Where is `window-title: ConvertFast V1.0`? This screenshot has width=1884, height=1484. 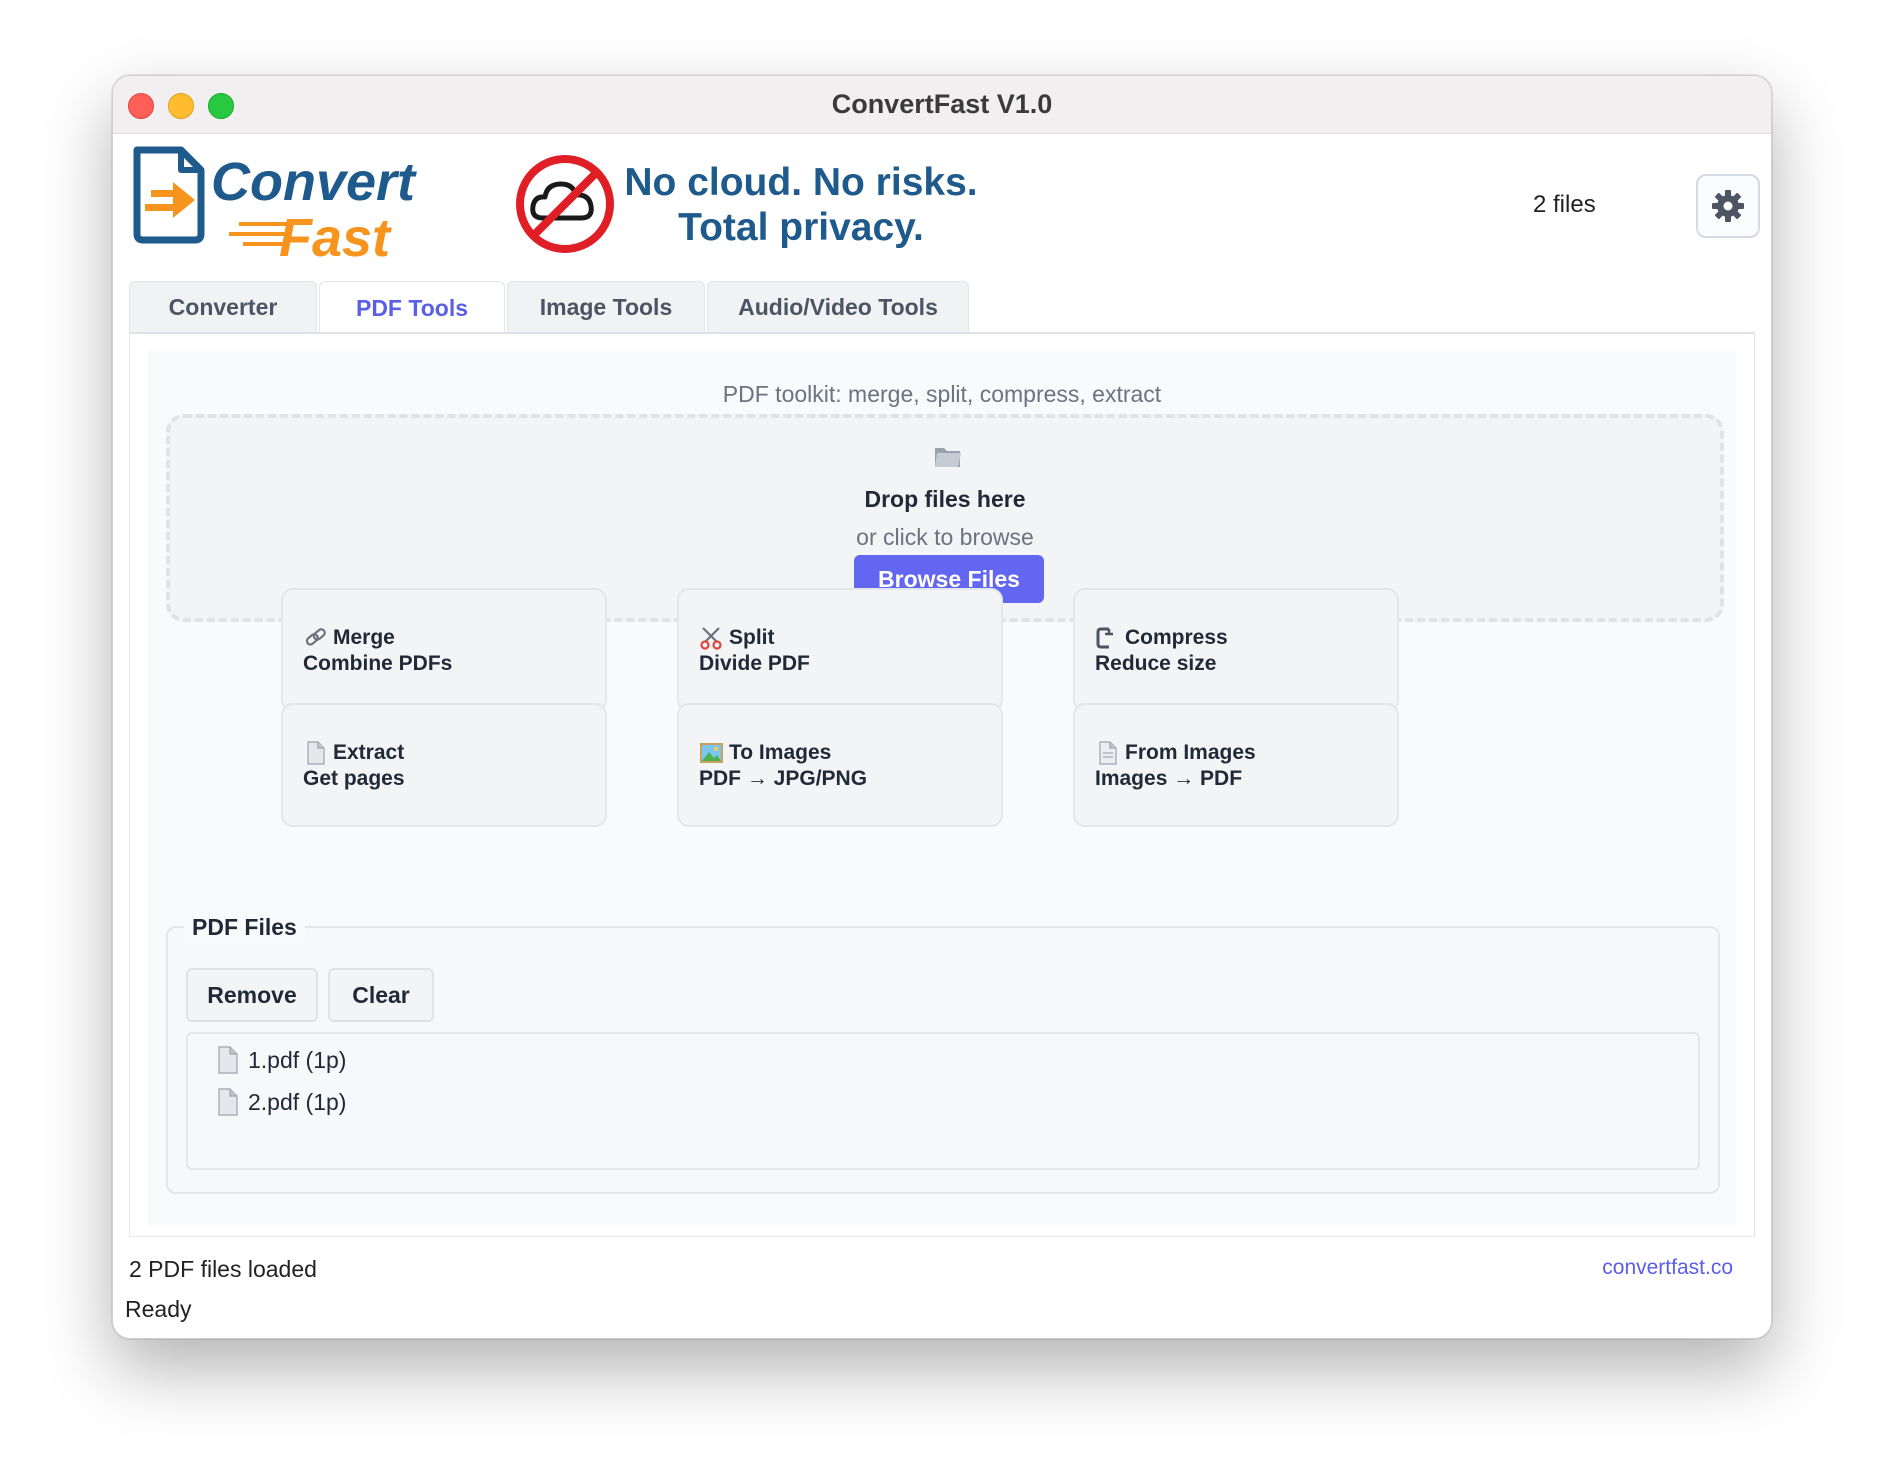
window-title: ConvertFast V1.0 is located at coordinates (942, 104).